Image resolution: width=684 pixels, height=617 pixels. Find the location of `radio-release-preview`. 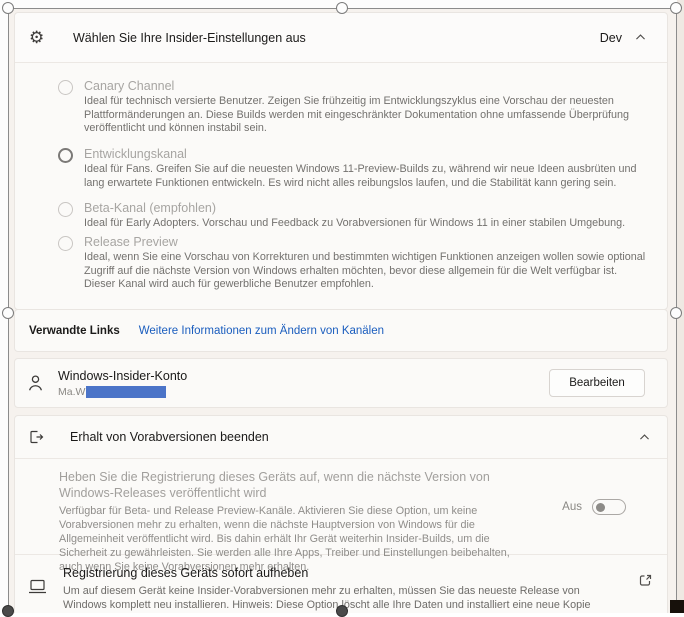

radio-release-preview is located at coordinates (65, 243).